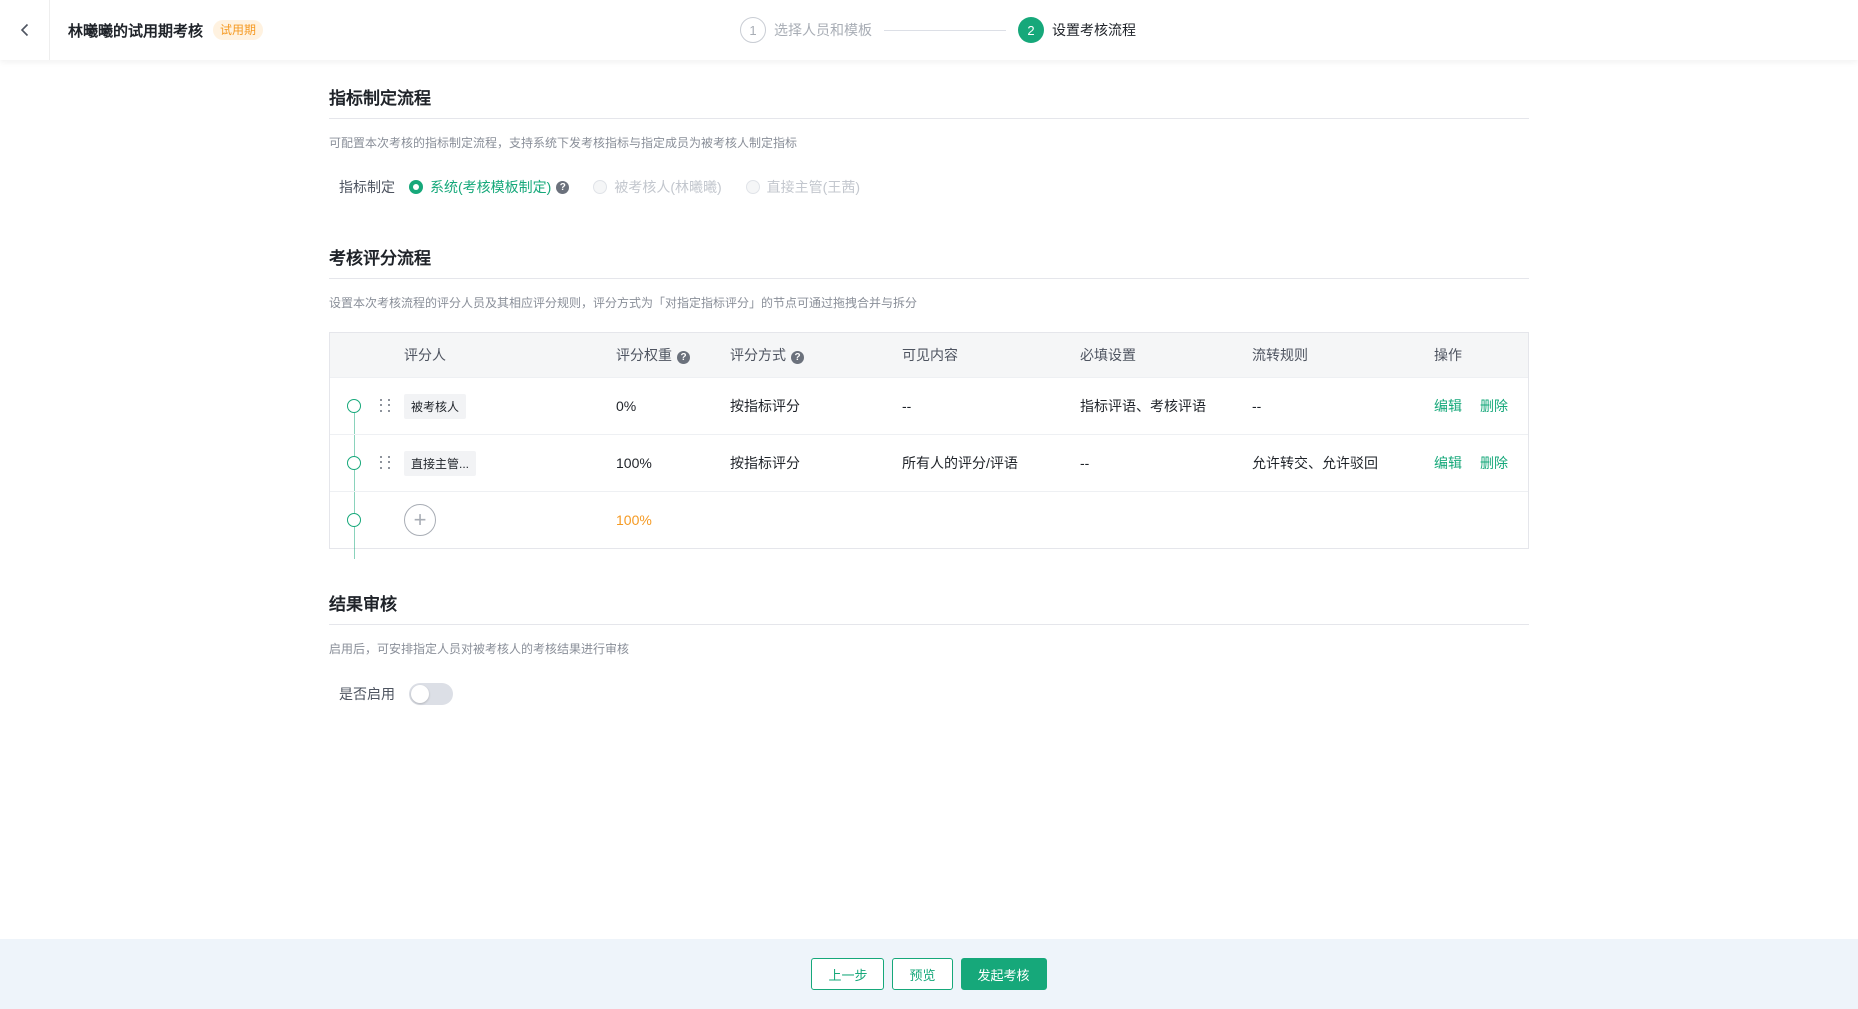 The height and width of the screenshot is (1009, 1858). Describe the element at coordinates (1003, 974) in the screenshot. I see `submit-button: 发起考核` at that location.